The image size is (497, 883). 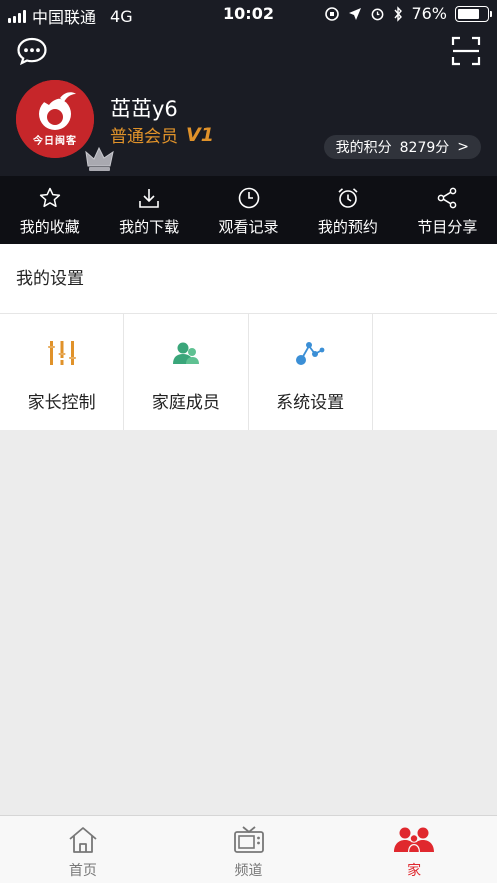 What do you see at coordinates (310, 403) in the screenshot?
I see `tile-label: 系统设置` at bounding box center [310, 403].